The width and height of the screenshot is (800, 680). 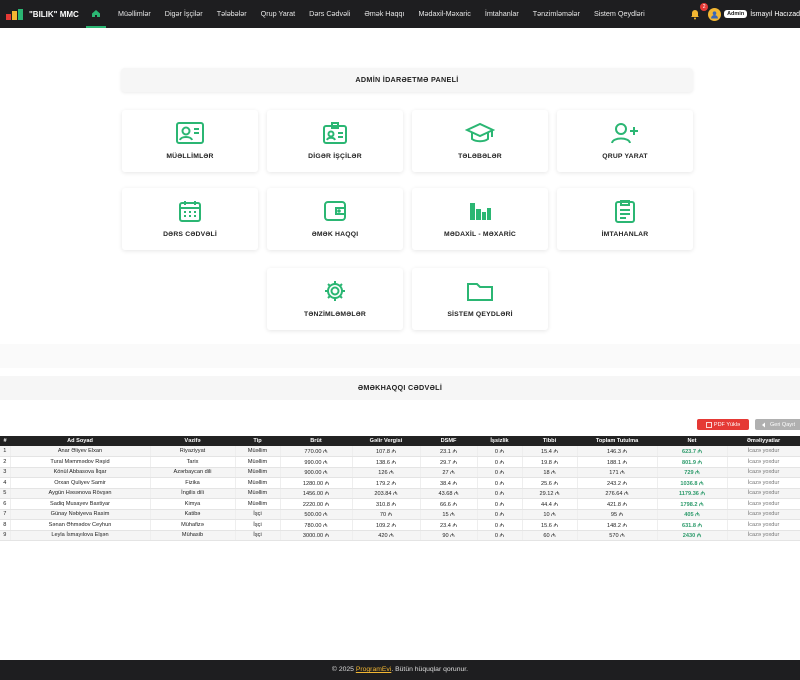 I want to click on graduation-cap-icon, so click(x=480, y=132).